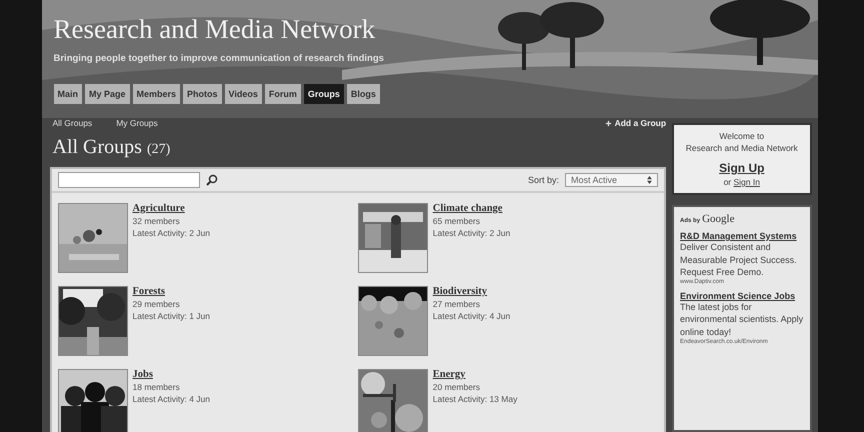 Image resolution: width=864 pixels, height=432 pixels. I want to click on or-text: or, so click(728, 182).